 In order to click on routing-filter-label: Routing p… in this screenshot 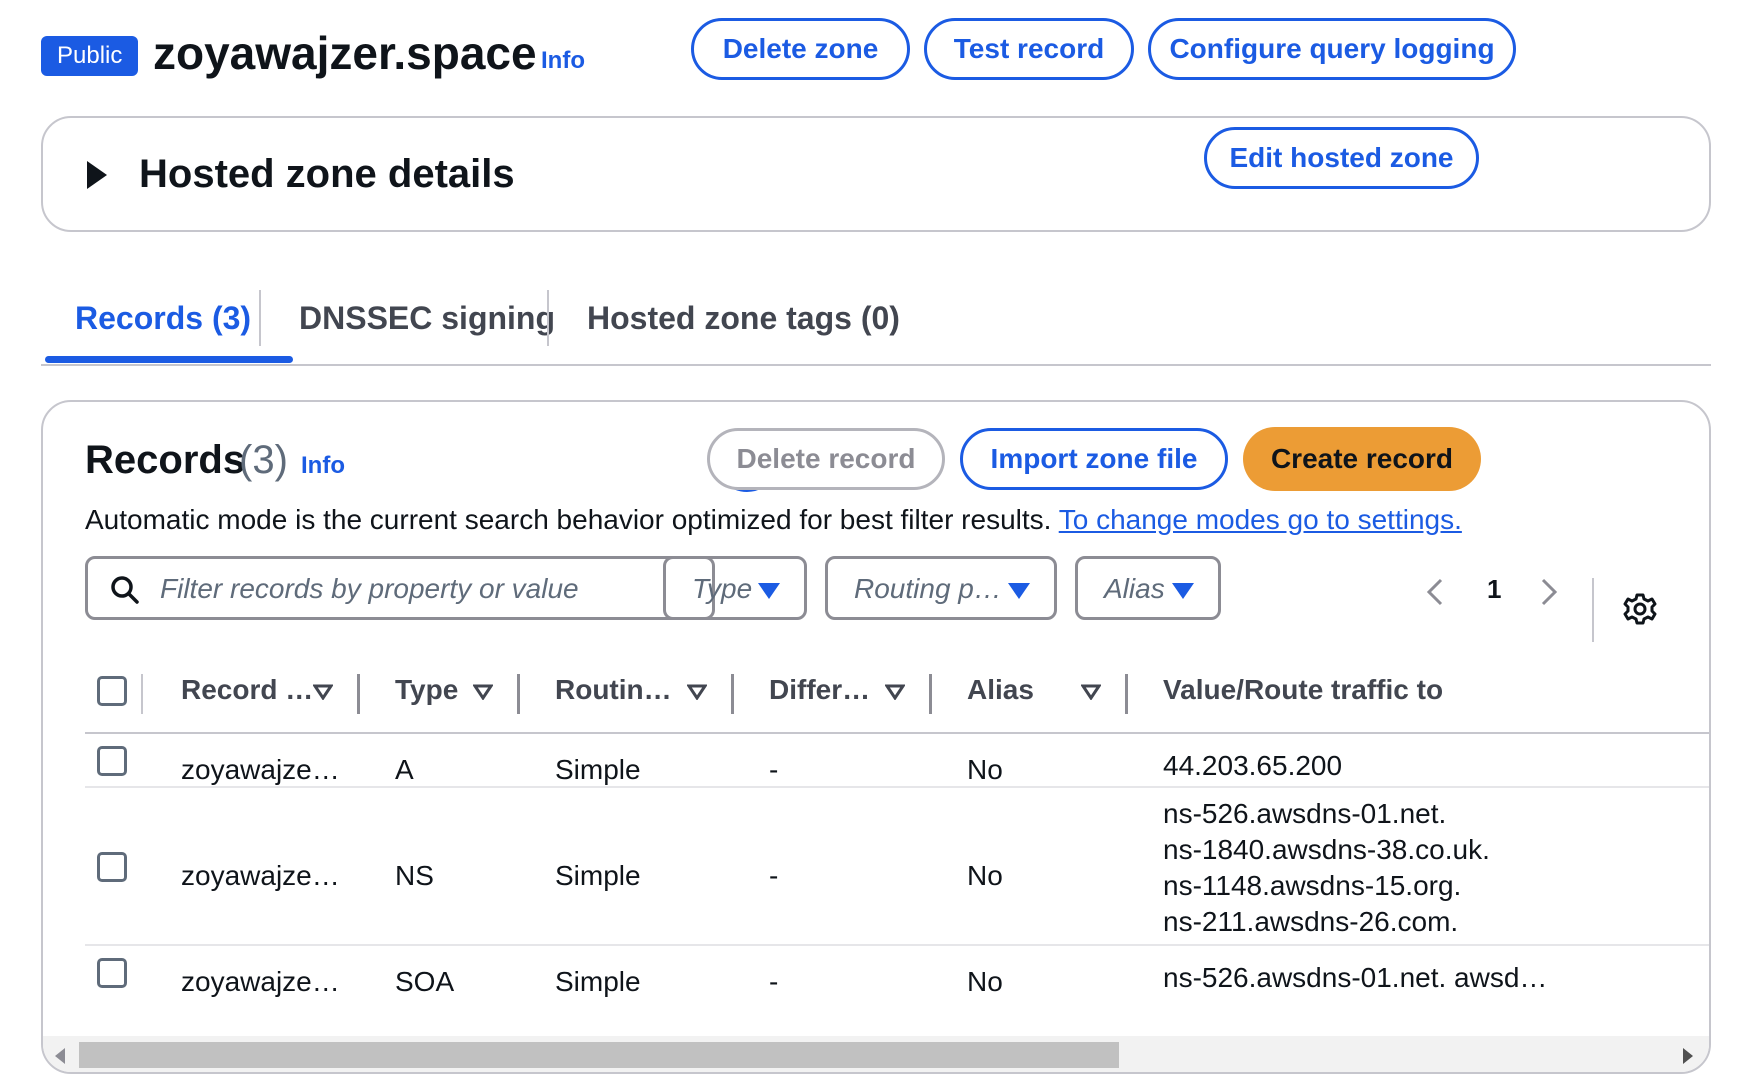, I will do `click(928, 588)`.